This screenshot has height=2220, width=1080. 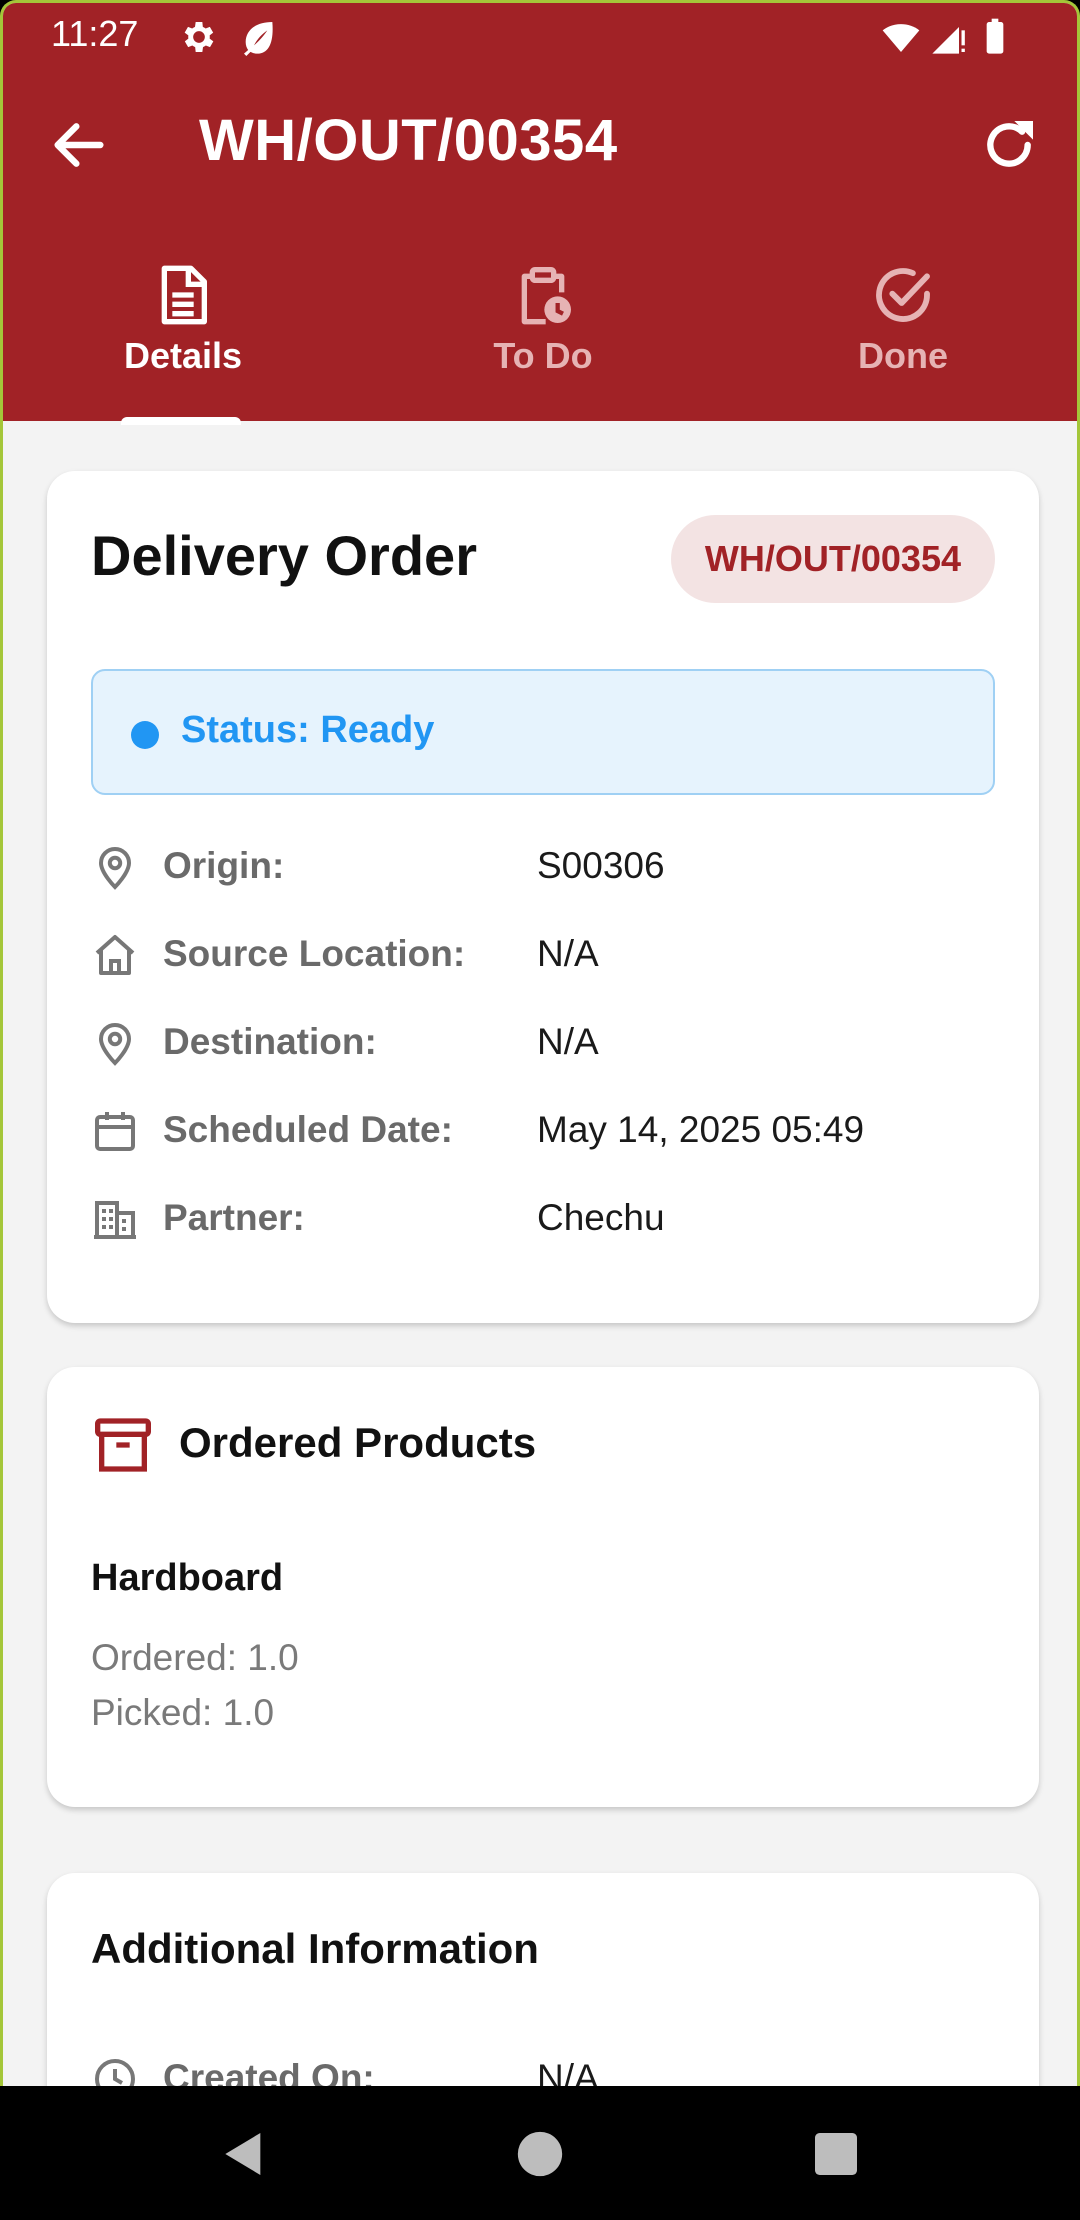 What do you see at coordinates (540, 36) in the screenshot?
I see `status-bar: 11:27` at bounding box center [540, 36].